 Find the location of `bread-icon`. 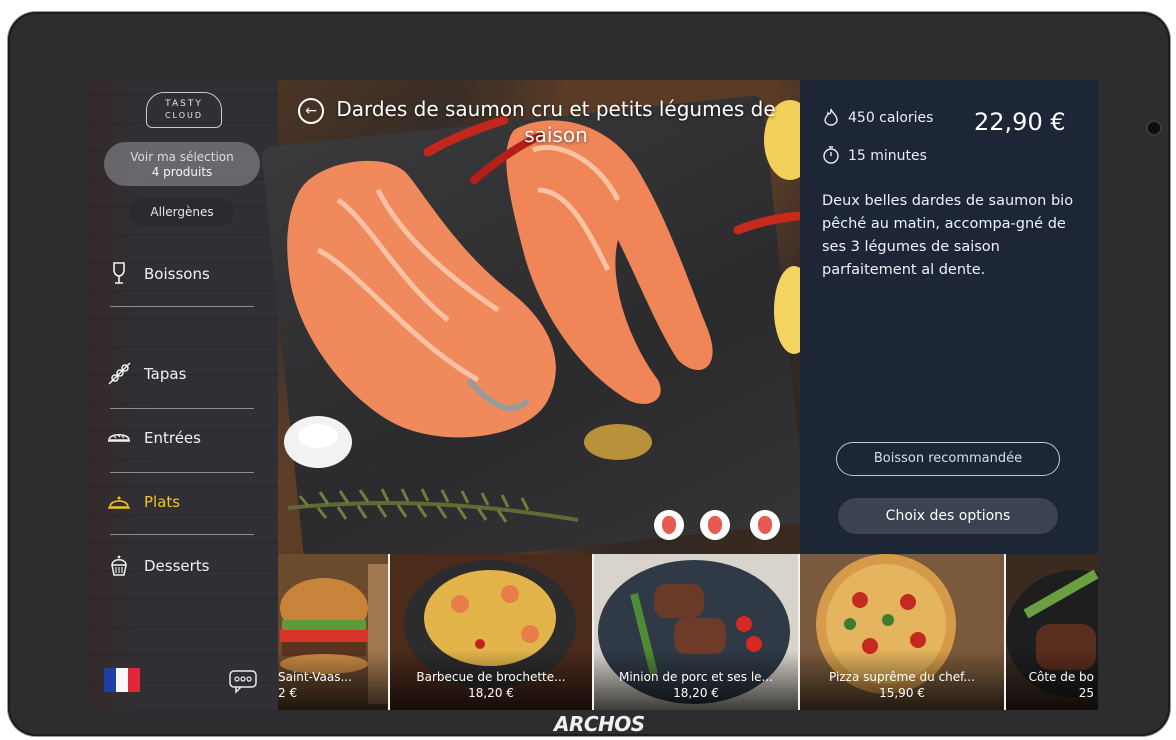

bread-icon is located at coordinates (119, 438).